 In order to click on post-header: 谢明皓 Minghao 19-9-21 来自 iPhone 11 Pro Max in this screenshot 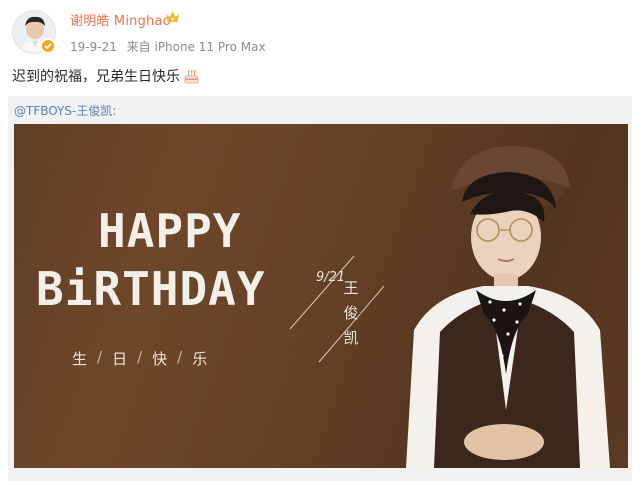, I will do `click(320, 31)`.